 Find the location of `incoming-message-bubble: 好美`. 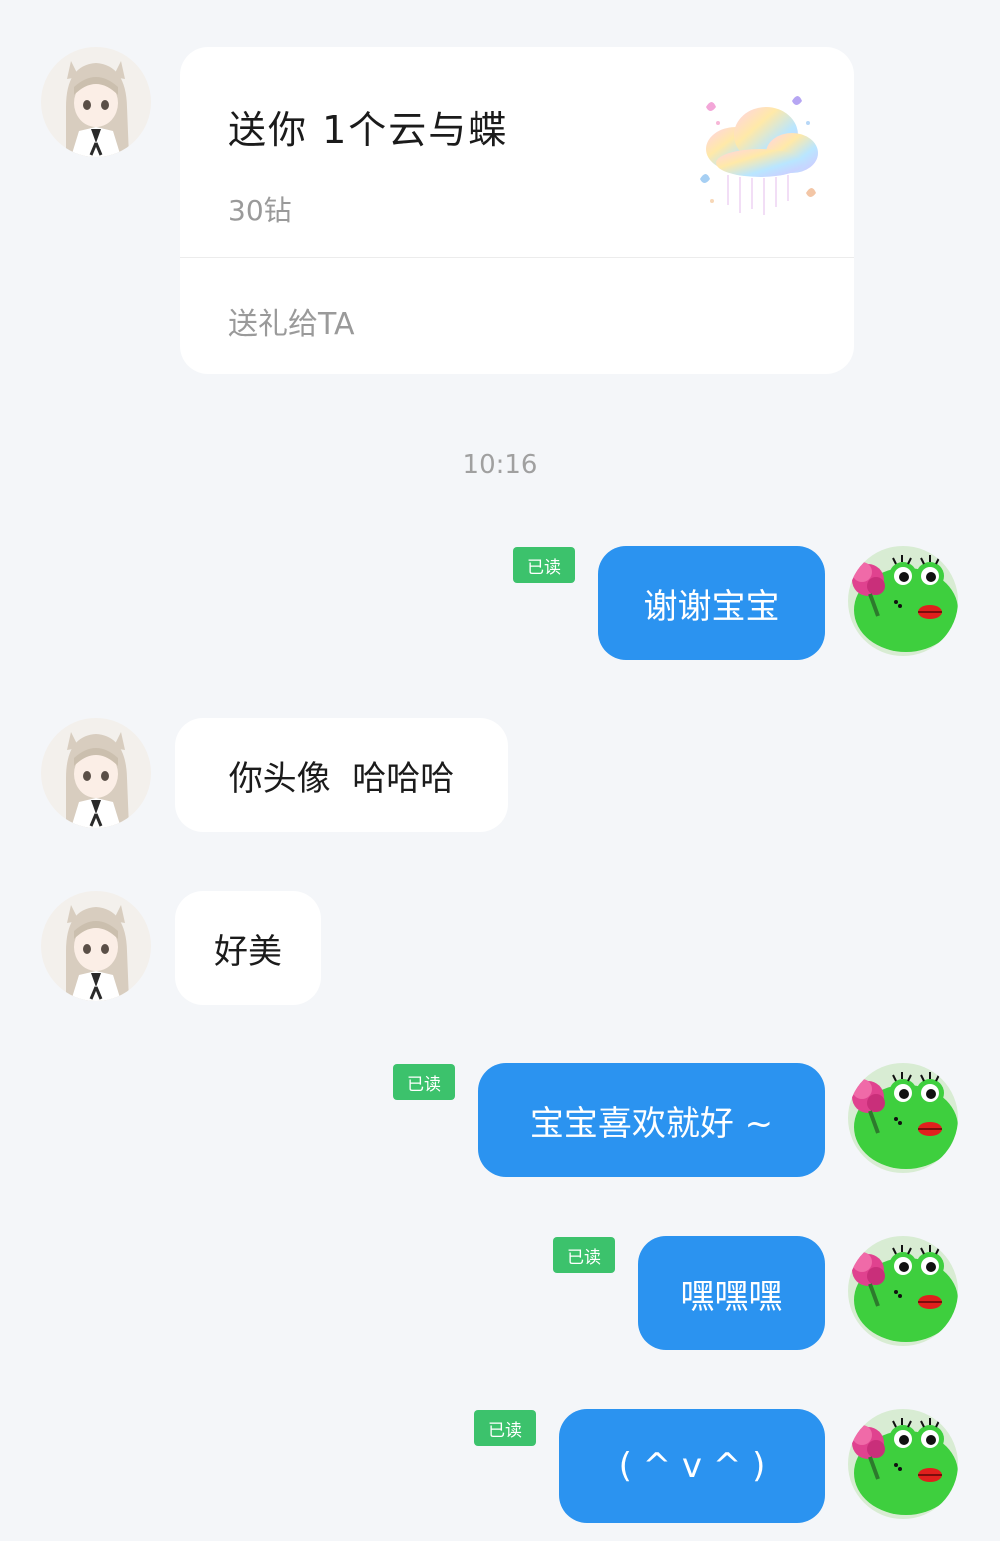

incoming-message-bubble: 好美 is located at coordinates (248, 948).